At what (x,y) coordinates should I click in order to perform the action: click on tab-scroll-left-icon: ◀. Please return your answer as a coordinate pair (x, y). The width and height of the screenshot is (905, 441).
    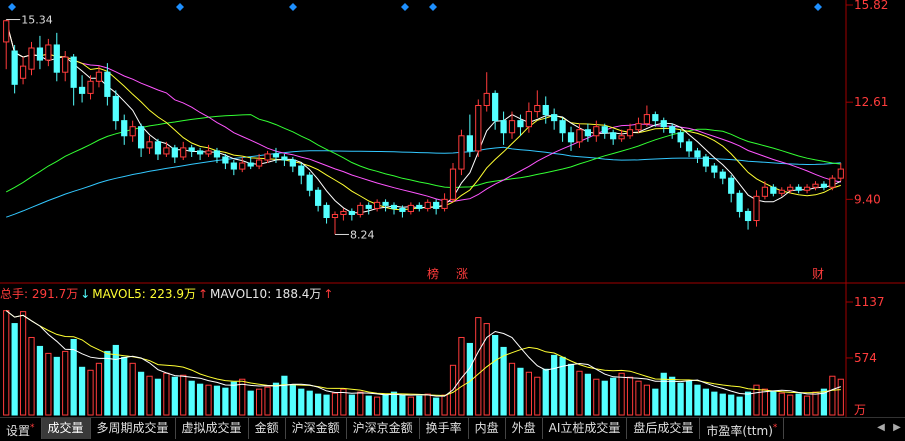
    Looking at the image, I should click on (881, 428).